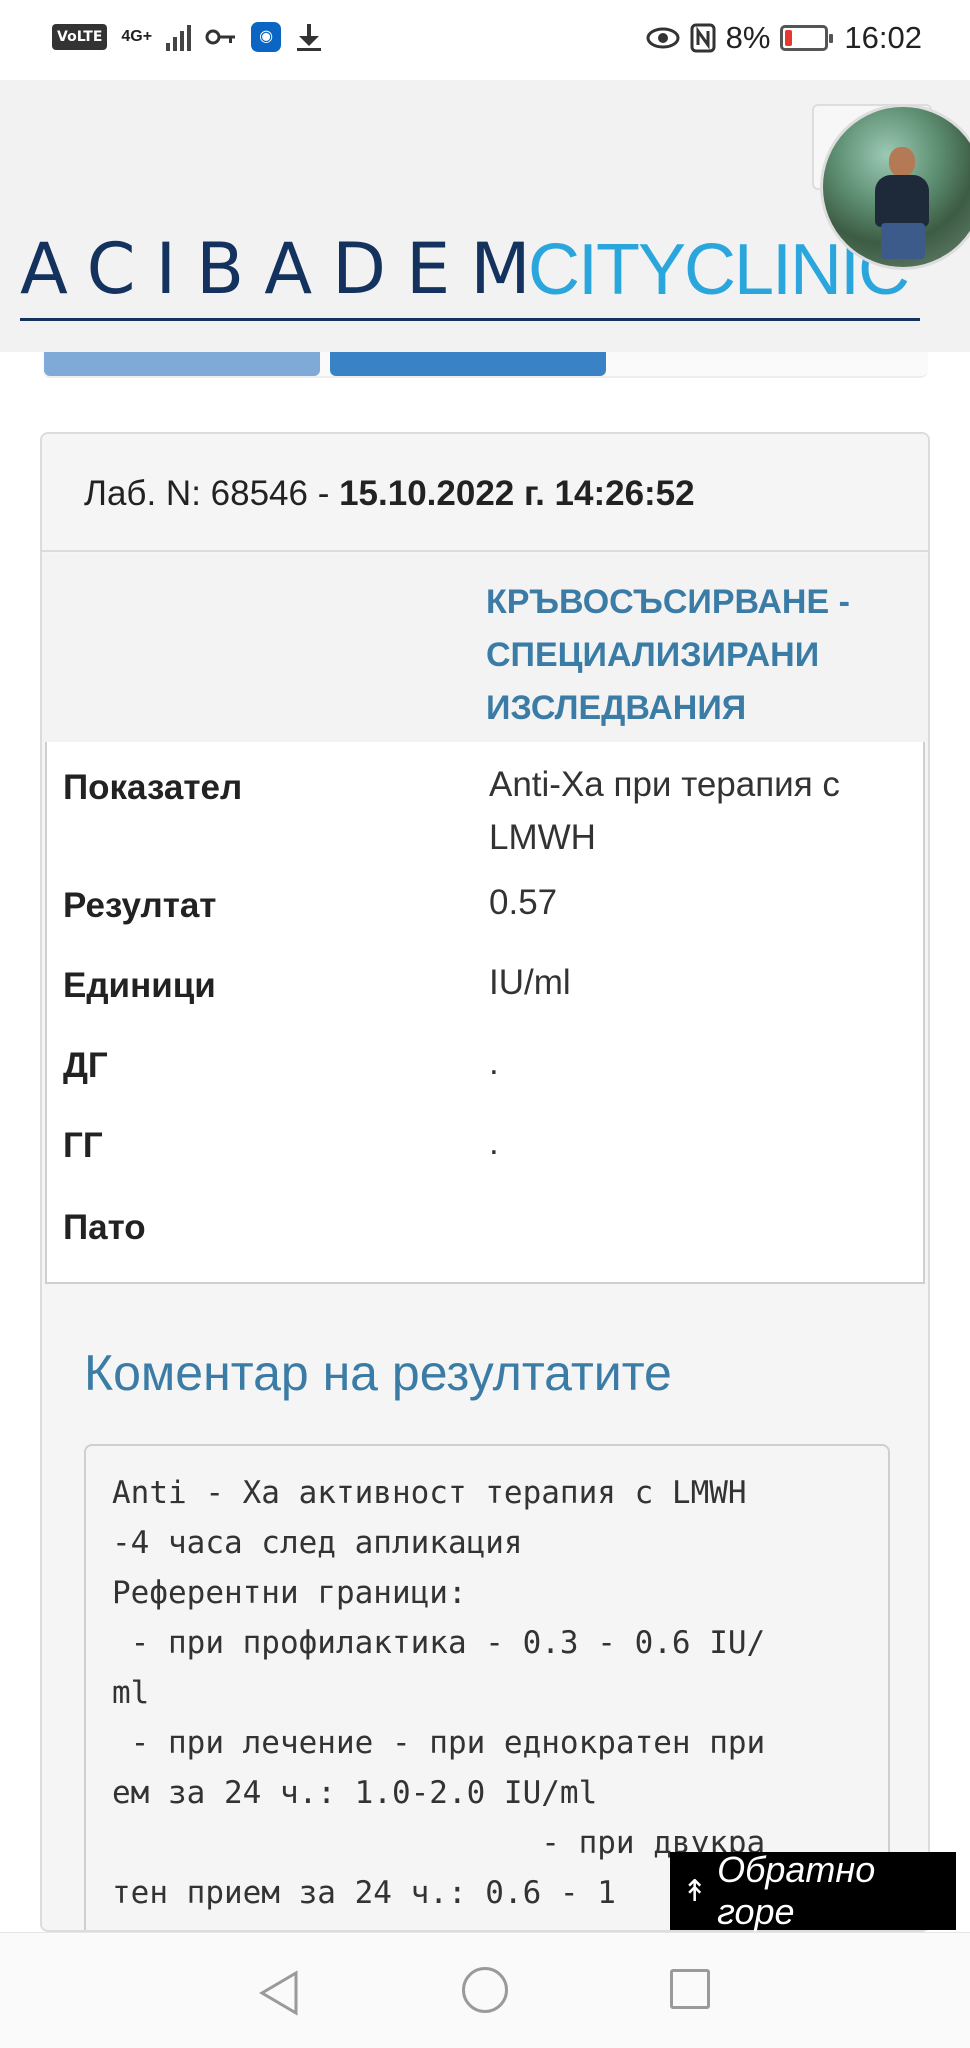 The width and height of the screenshot is (970, 2048). Describe the element at coordinates (280, 1993) in the screenshot. I see `back-icon` at that location.